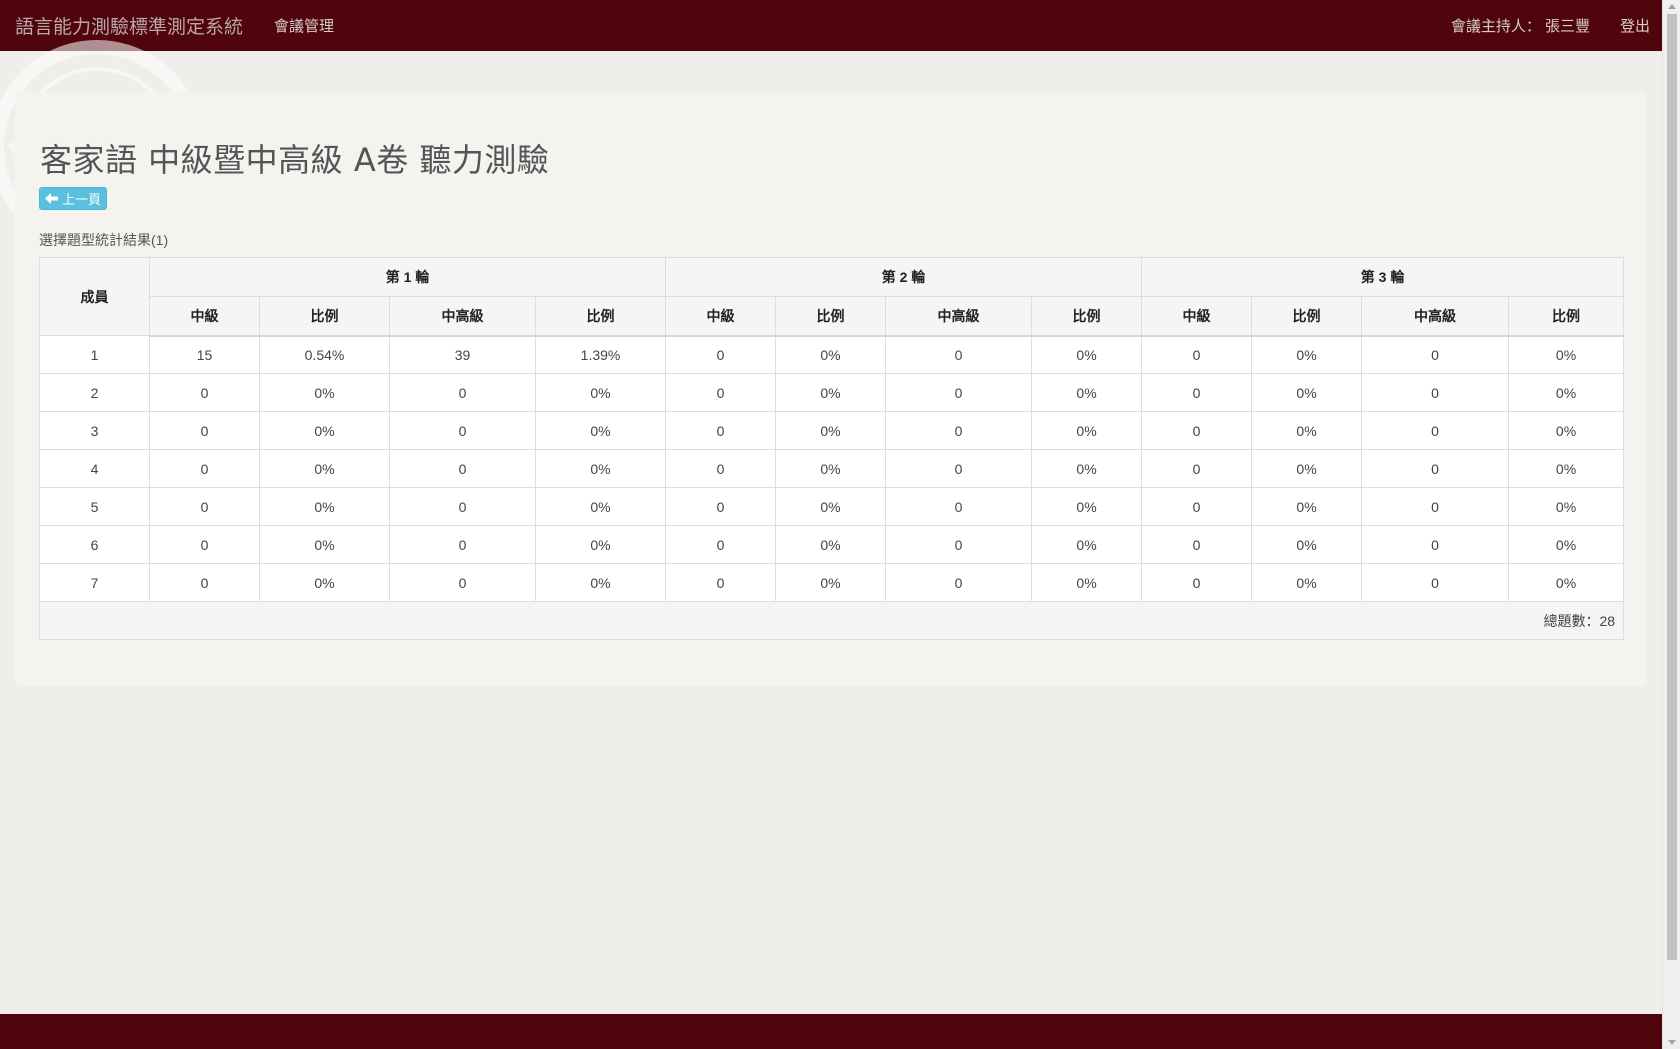 The height and width of the screenshot is (1049, 1680). What do you see at coordinates (94, 506) in the screenshot?
I see `member-cell: 5` at bounding box center [94, 506].